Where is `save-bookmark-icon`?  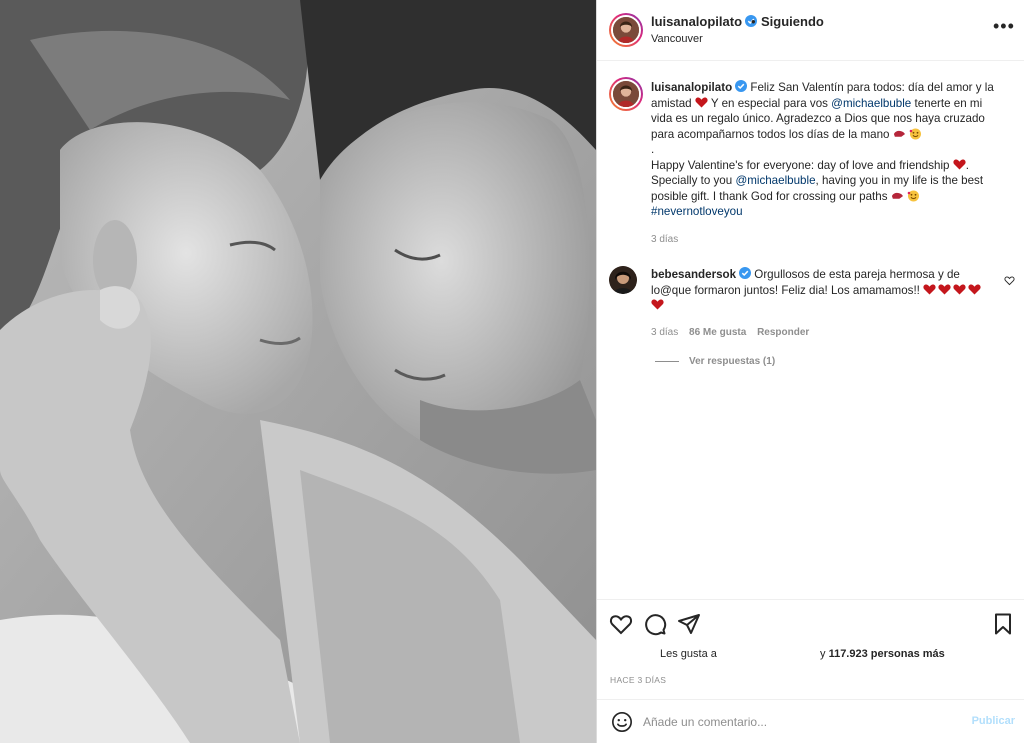 save-bookmark-icon is located at coordinates (1003, 624).